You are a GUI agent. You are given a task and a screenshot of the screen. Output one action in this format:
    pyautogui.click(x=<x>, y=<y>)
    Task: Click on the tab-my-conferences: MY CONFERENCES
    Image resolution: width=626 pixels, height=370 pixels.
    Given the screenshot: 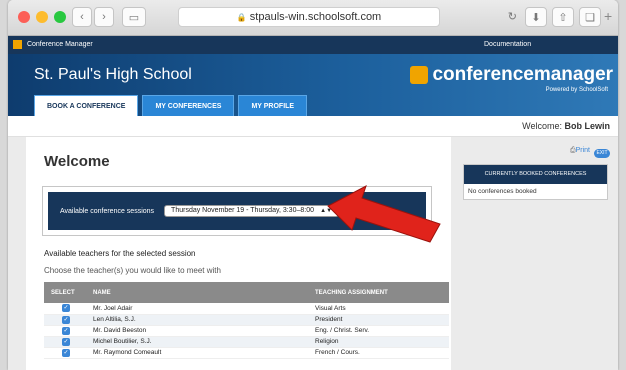 What is the action you would take?
    pyautogui.click(x=188, y=105)
    